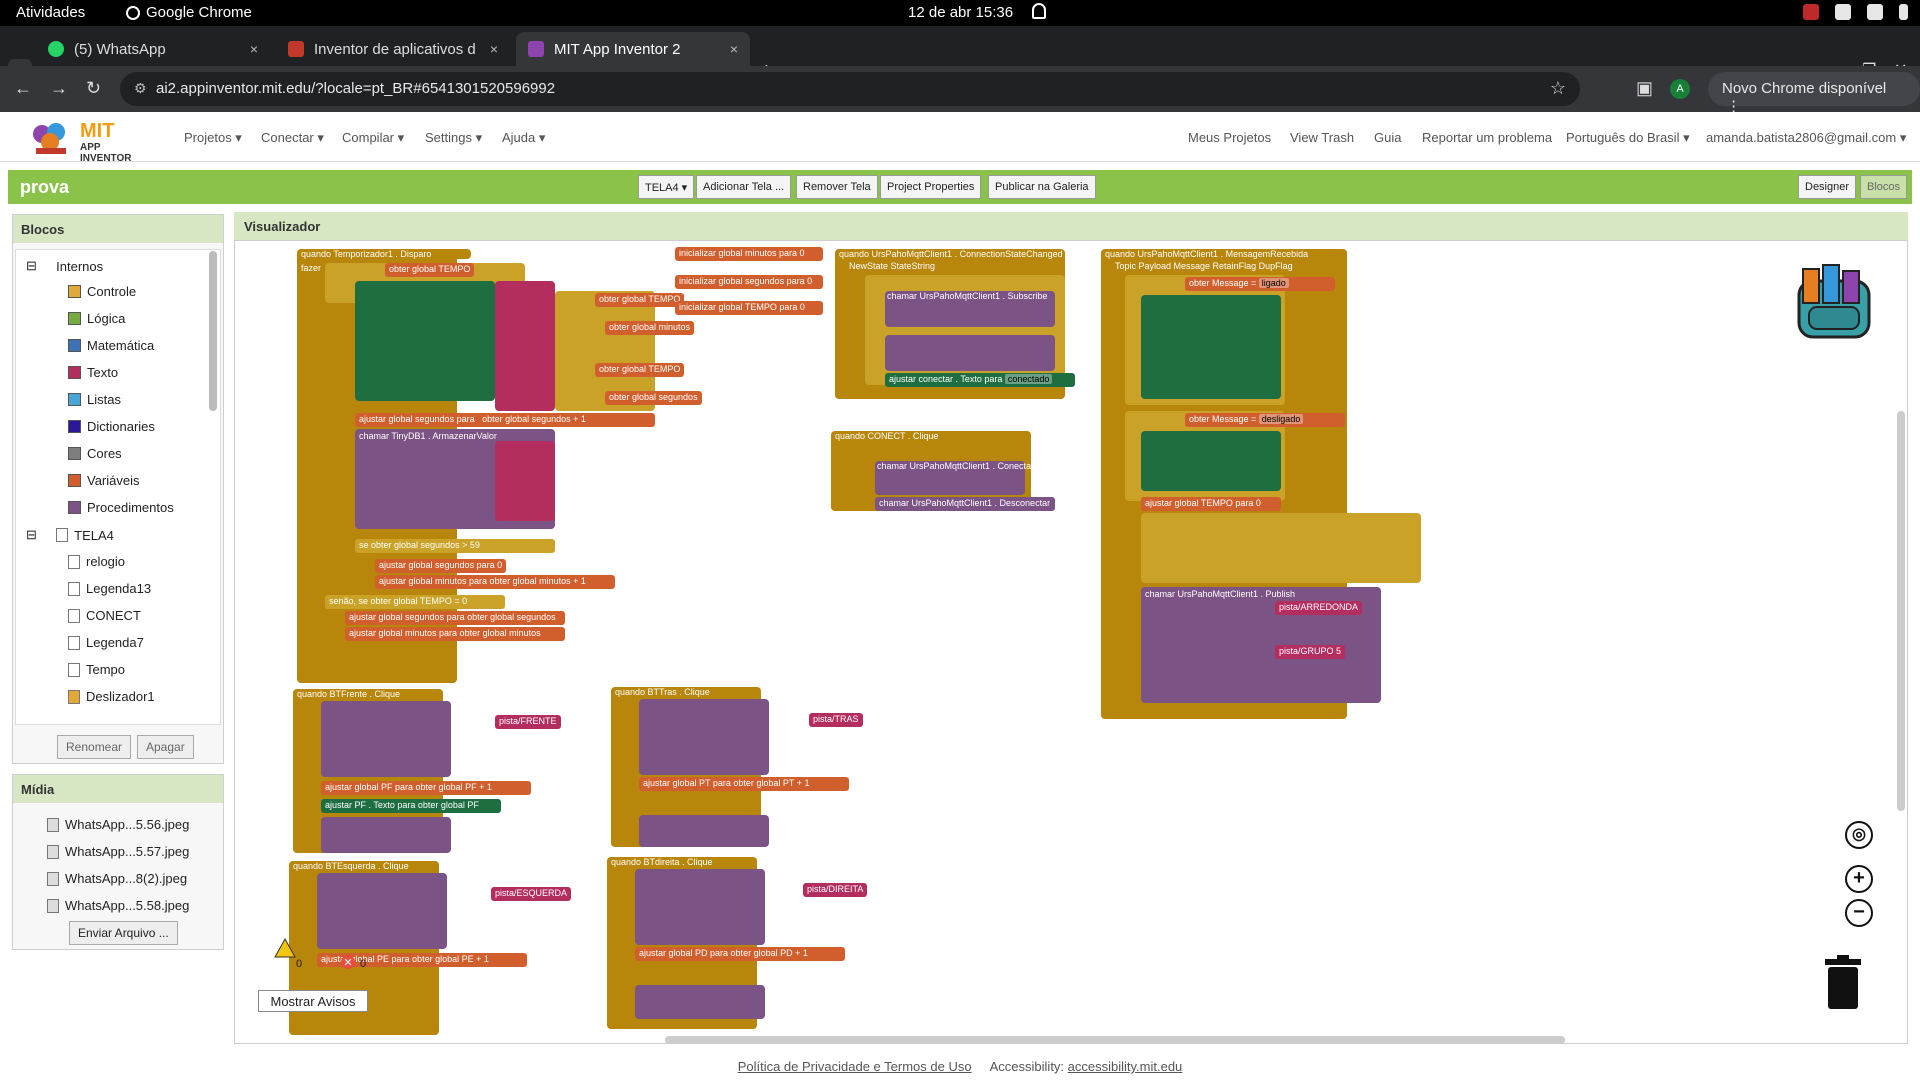 The image size is (1920, 1080). I want to click on tinydb-pd-block, so click(700, 1002).